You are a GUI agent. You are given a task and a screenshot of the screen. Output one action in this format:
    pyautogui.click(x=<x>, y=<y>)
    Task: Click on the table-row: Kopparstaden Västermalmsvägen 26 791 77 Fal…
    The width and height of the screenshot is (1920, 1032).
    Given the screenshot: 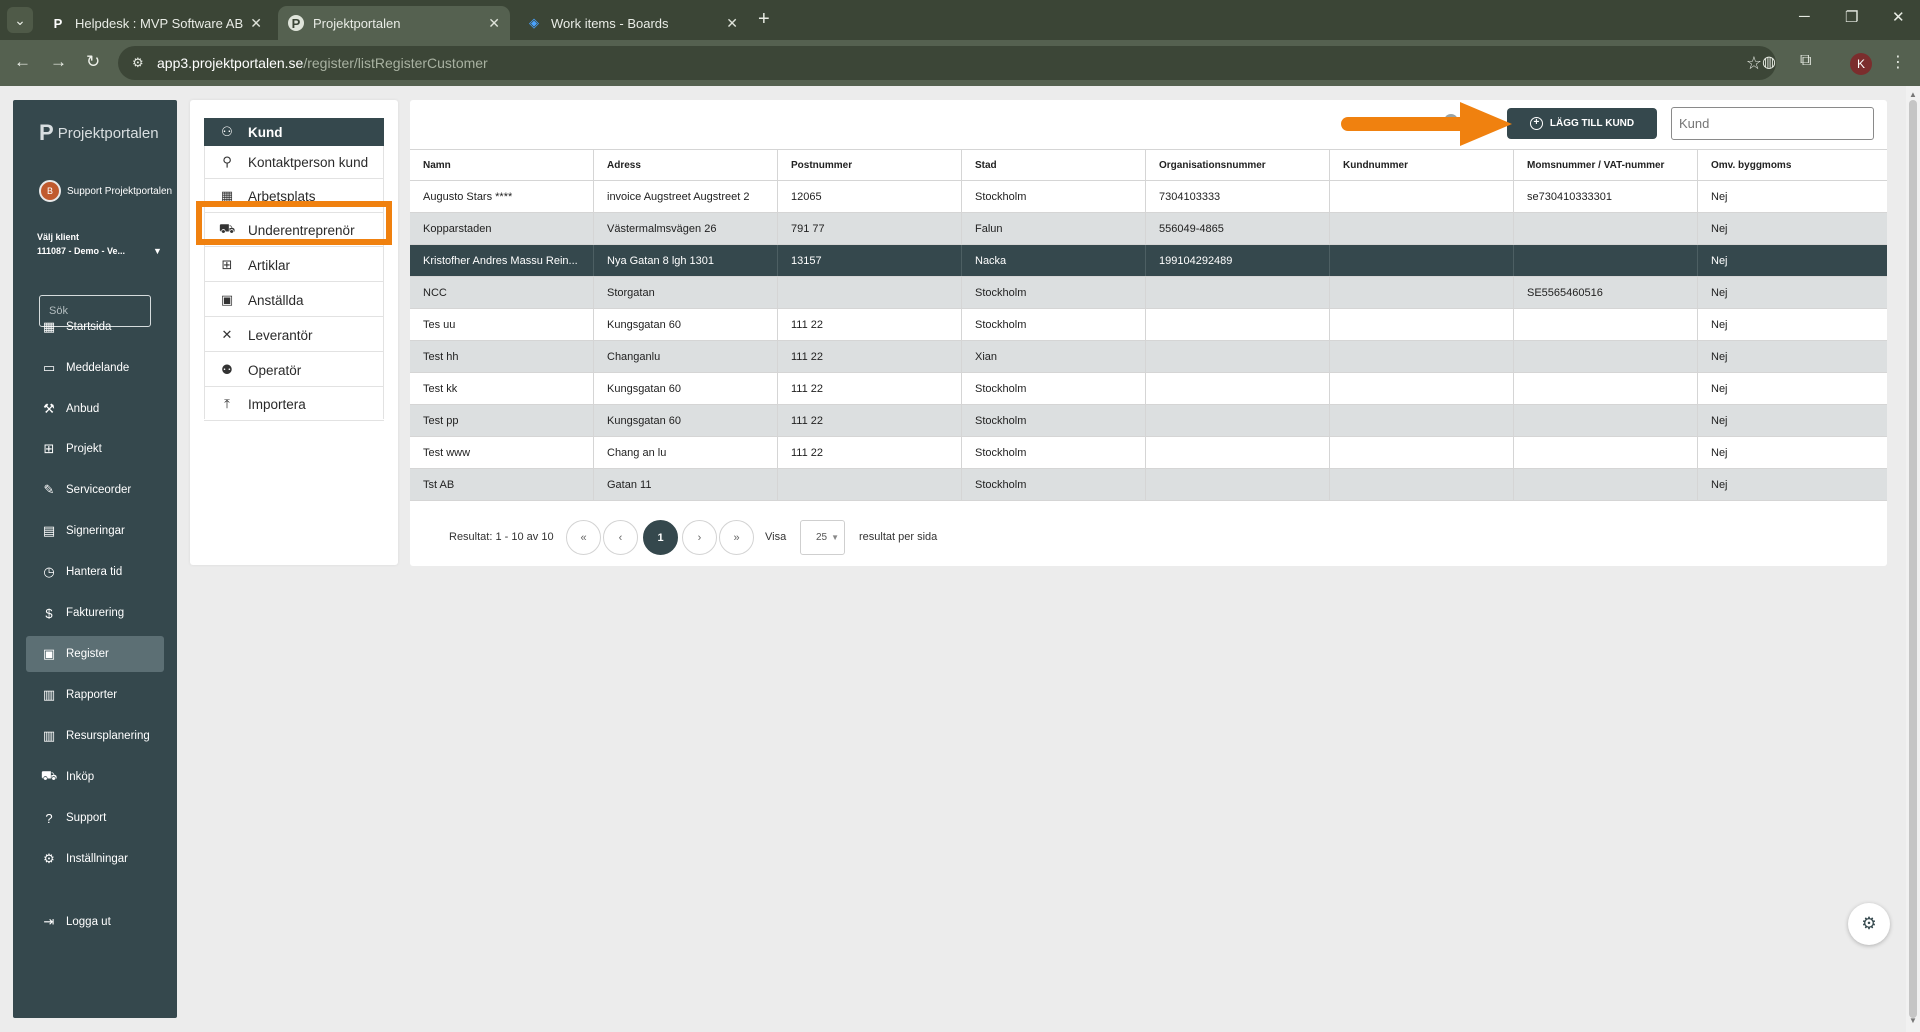 What is the action you would take?
    pyautogui.click(x=1148, y=229)
    